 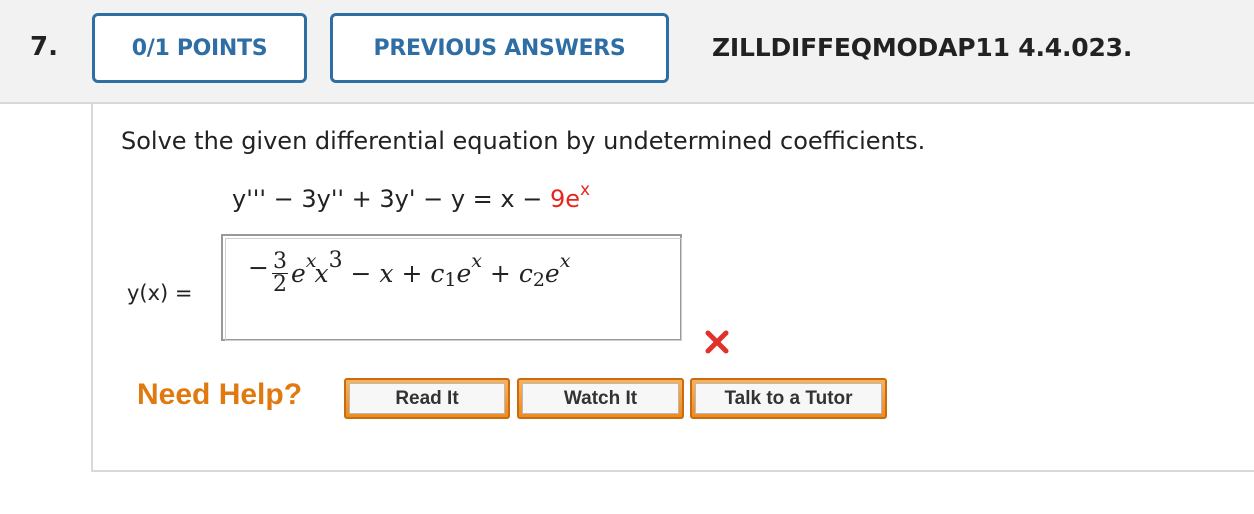 What do you see at coordinates (391, 199) in the screenshot?
I see `equation-lhs: y''' − 3y'' + 3y' − y = x −` at bounding box center [391, 199].